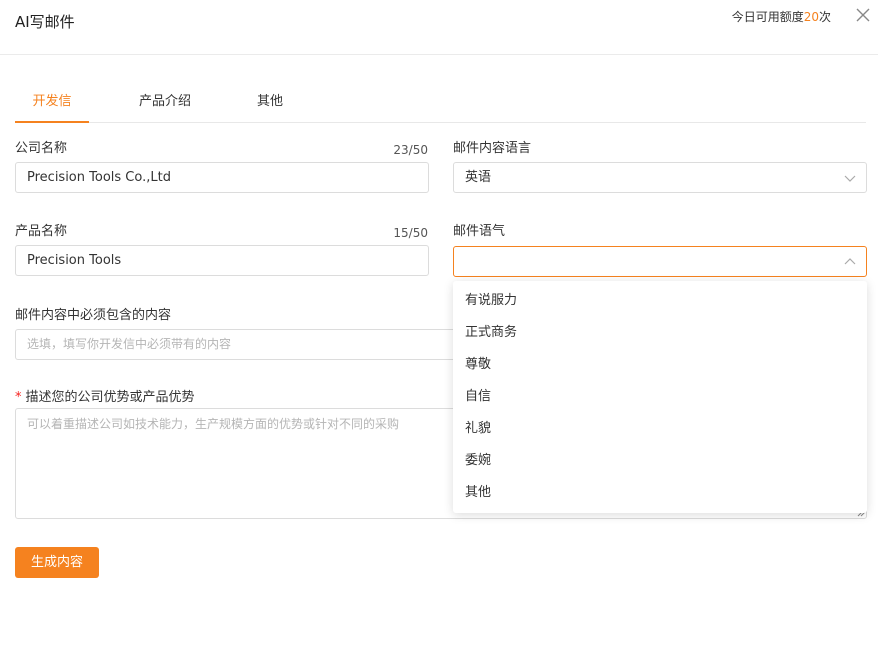 This screenshot has height=647, width=878. Describe the element at coordinates (479, 231) in the screenshot. I see `email-tone-label: 邮件语气` at that location.